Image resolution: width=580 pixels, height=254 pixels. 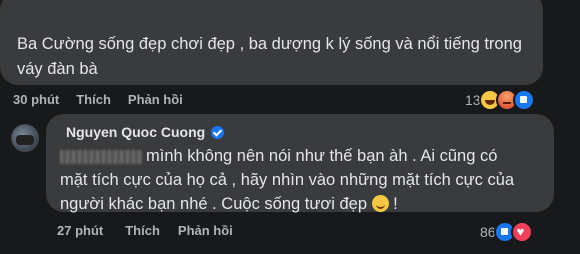 What do you see at coordinates (521, 232) in the screenshot?
I see `love-reaction-icon` at bounding box center [521, 232].